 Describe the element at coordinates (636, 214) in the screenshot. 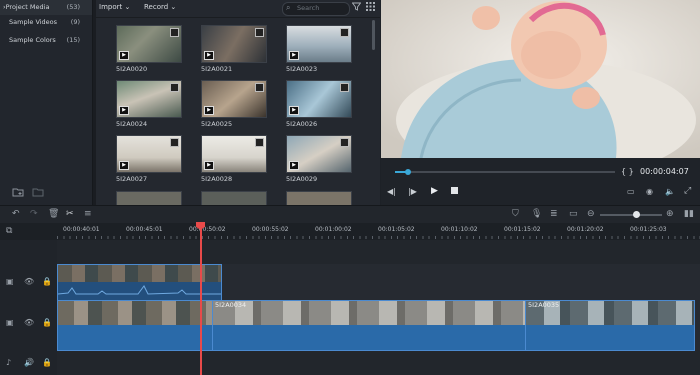

I see `zoom-slider-knob` at that location.